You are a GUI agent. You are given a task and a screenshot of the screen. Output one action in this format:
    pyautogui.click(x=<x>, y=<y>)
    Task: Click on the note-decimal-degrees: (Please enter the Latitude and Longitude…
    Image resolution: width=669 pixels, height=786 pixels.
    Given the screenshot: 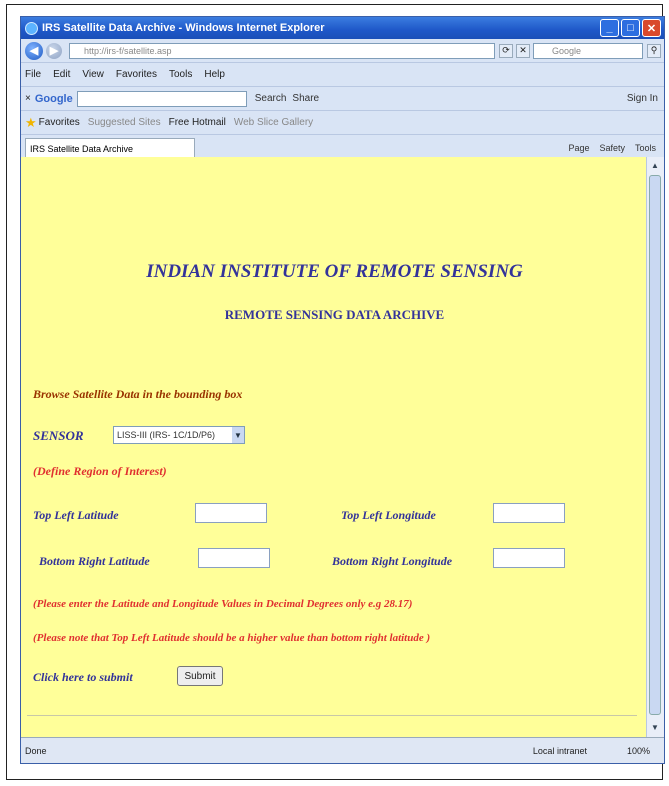 What is the action you would take?
    pyautogui.click(x=223, y=604)
    